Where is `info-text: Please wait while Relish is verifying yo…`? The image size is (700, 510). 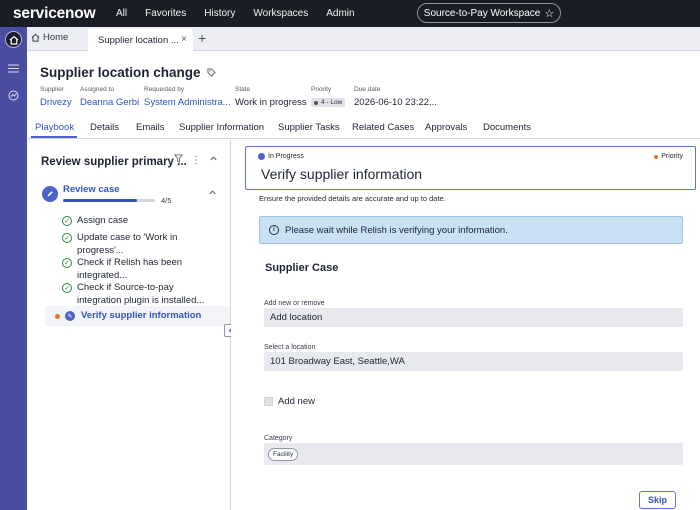
info-text: Please wait while Relish is verifying yo… is located at coordinates (396, 230).